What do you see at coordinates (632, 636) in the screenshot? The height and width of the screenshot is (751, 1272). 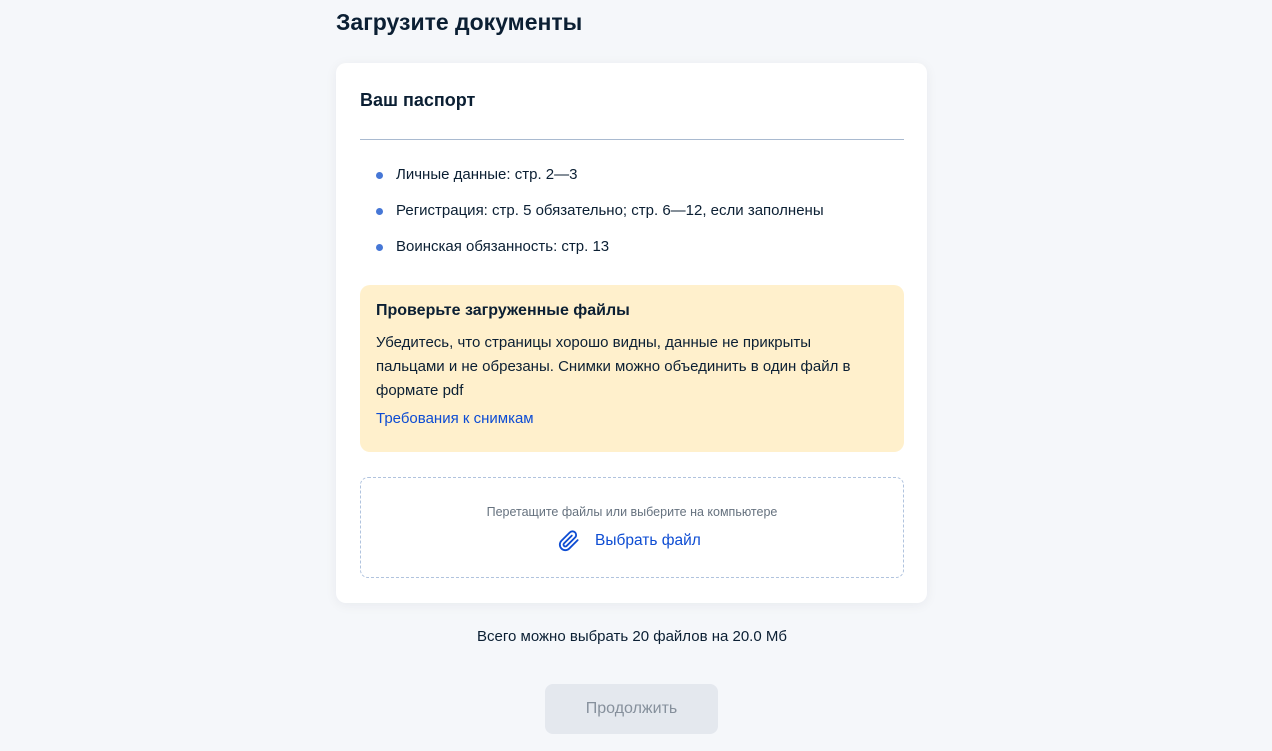 I see `file-limit-text: Всего можно выбрать 20 файлов на 20.0 Мб` at bounding box center [632, 636].